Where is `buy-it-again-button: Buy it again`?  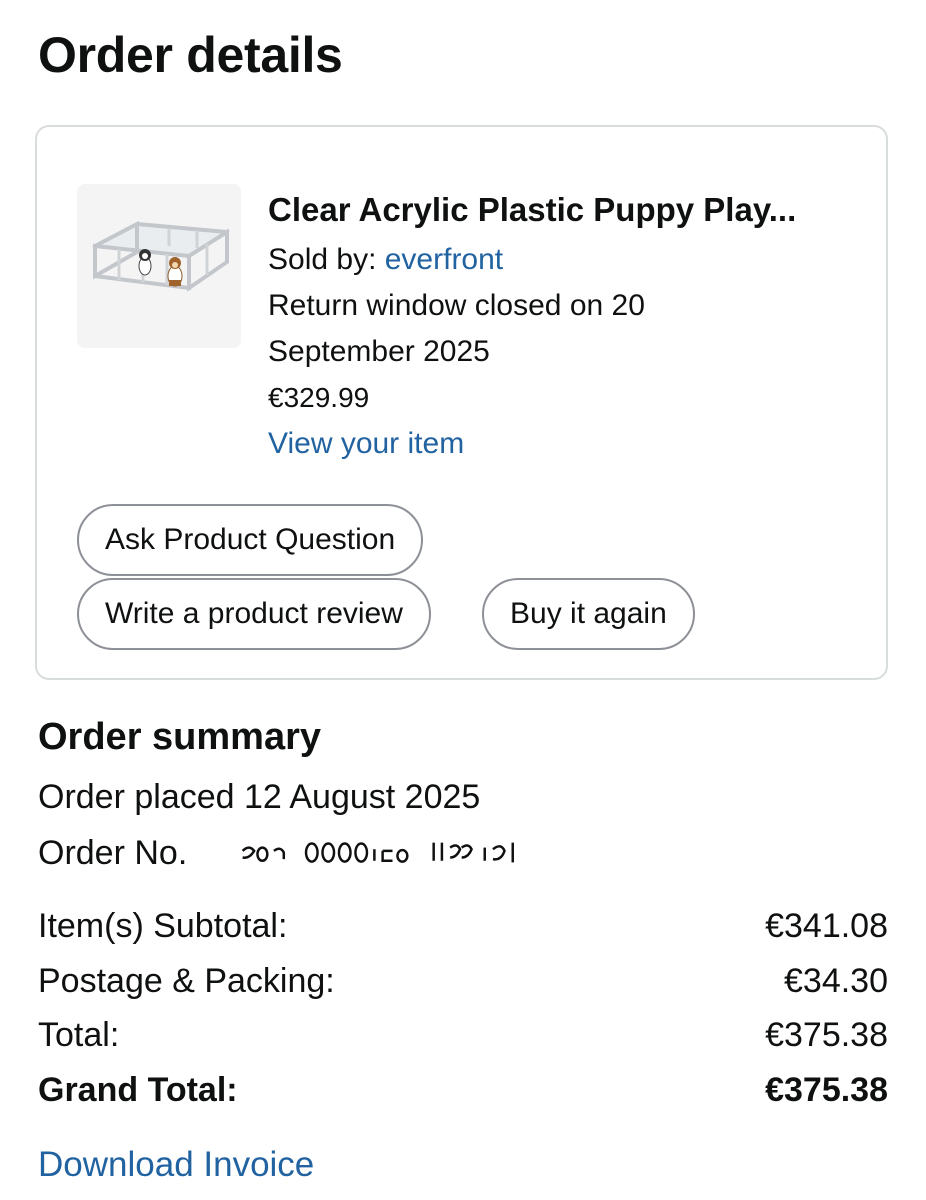
buy-it-again-button: Buy it again is located at coordinates (588, 614).